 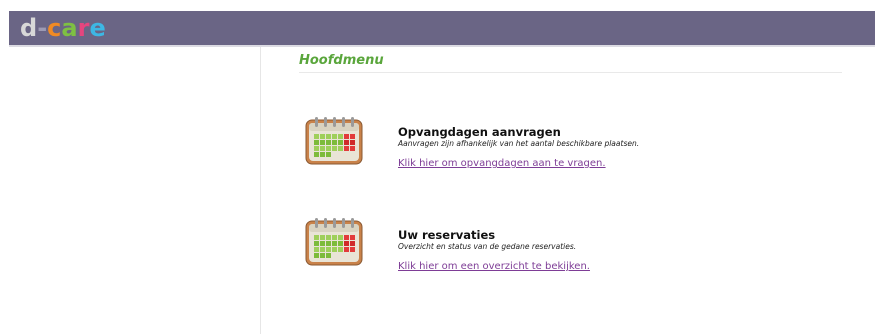 I want to click on logo-letter-r: r, so click(x=83, y=28).